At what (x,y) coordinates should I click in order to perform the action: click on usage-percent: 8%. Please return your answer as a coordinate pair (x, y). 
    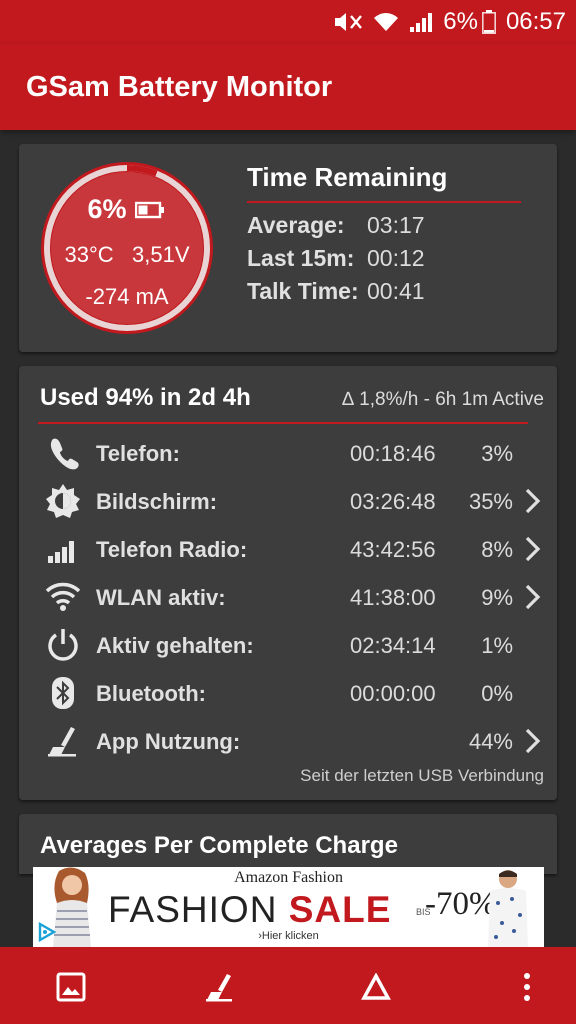
    Looking at the image, I should click on (497, 549).